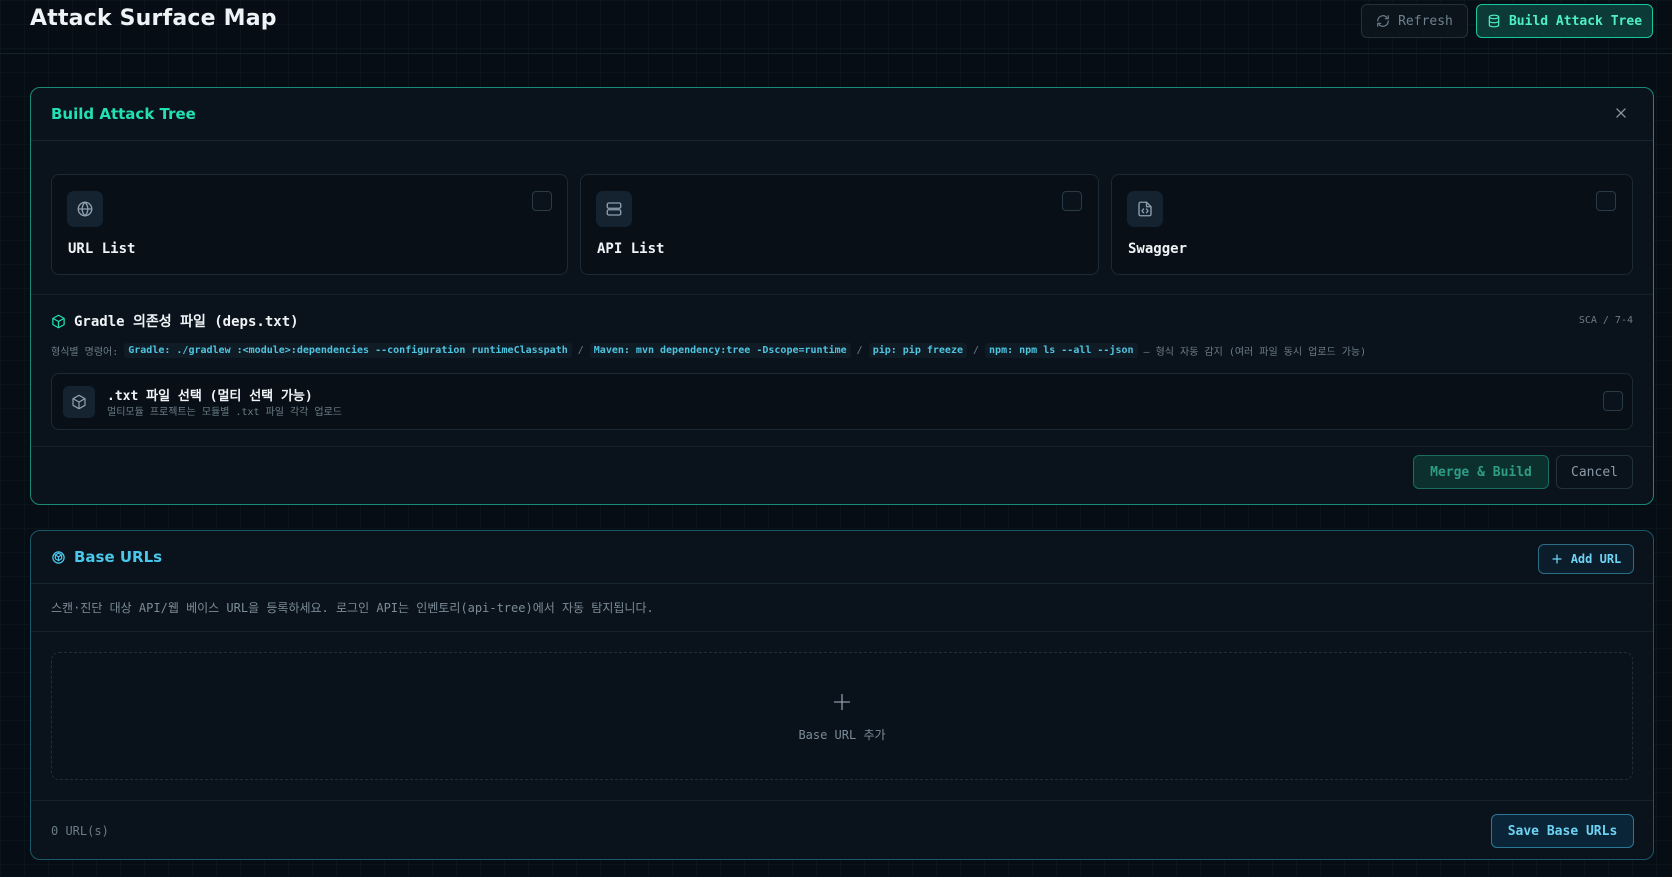  I want to click on gradle-section-title: Gradle 의존성 파일 (deps.txt), so click(175, 321).